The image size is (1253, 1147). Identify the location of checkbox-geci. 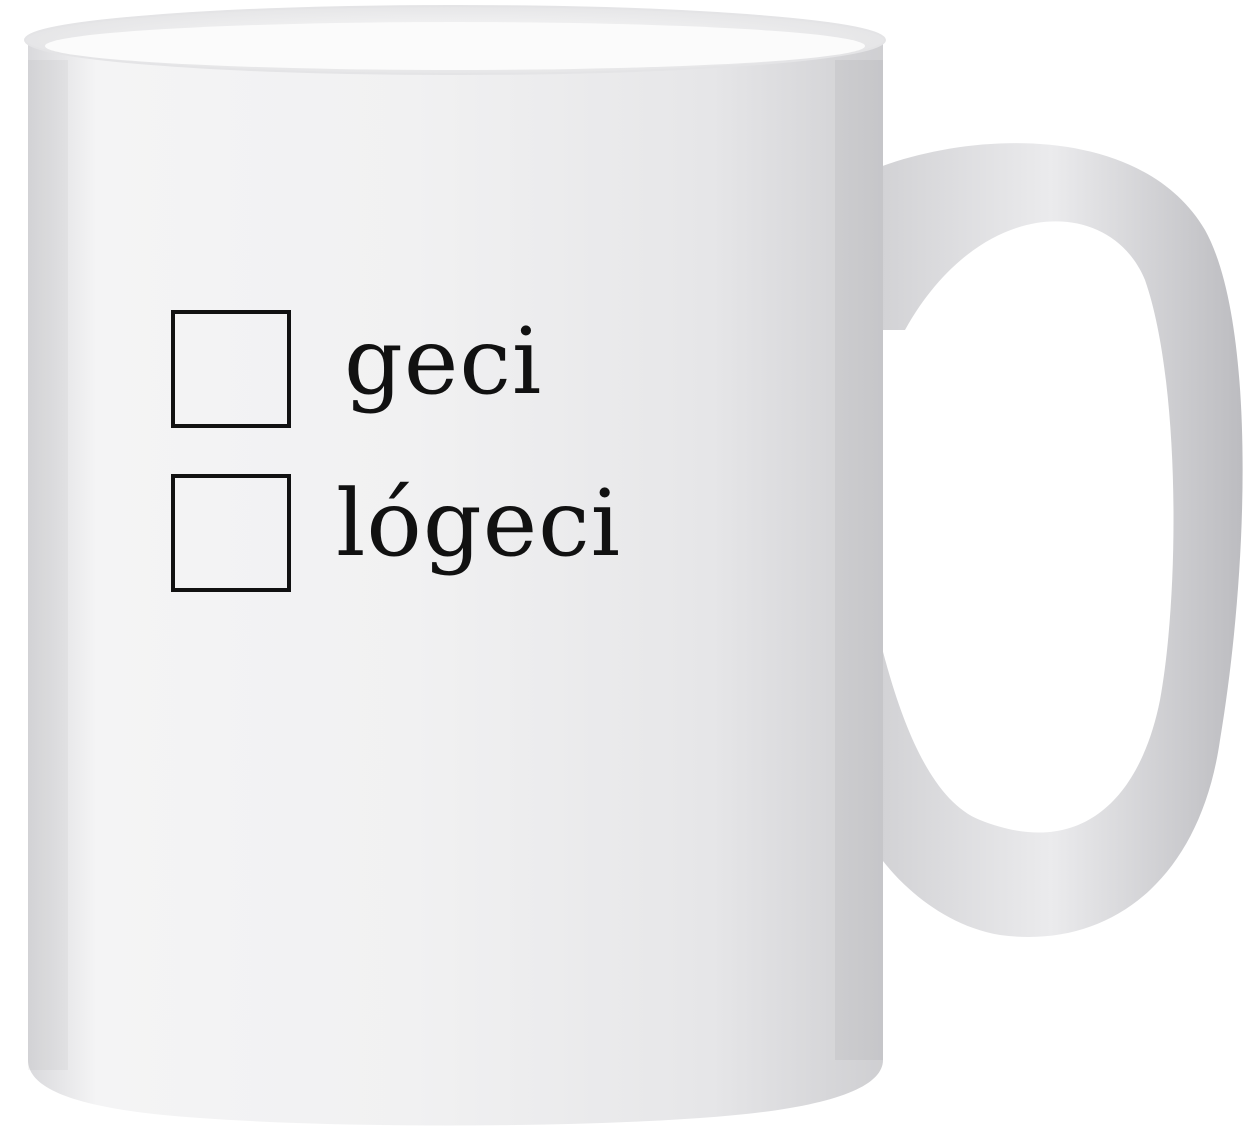
(231, 369).